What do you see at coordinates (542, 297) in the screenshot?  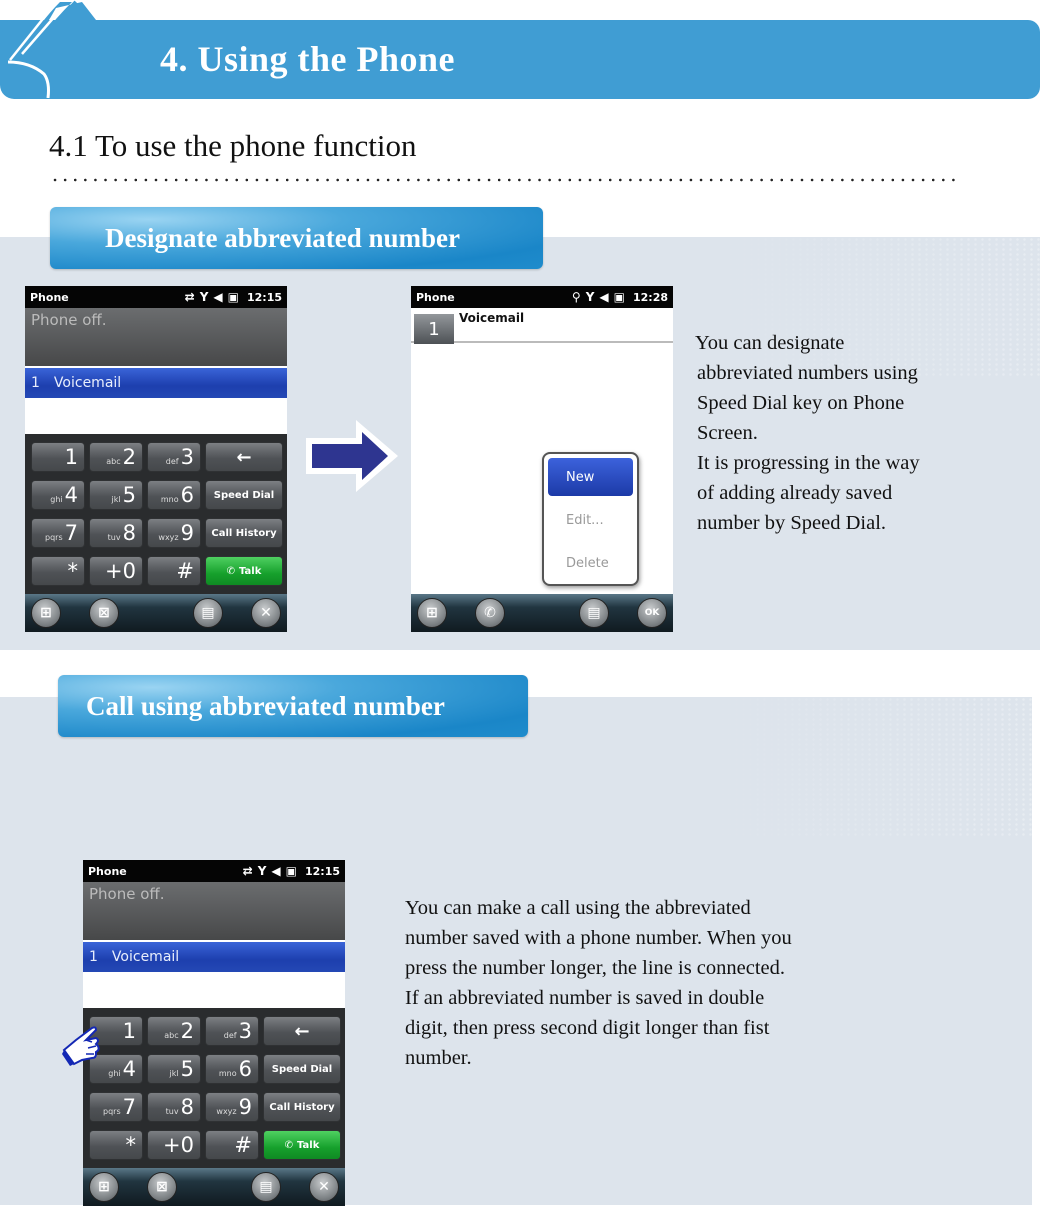 I see `status-bar: Phone ⚲ Y ◀ ▣ 12:28` at bounding box center [542, 297].